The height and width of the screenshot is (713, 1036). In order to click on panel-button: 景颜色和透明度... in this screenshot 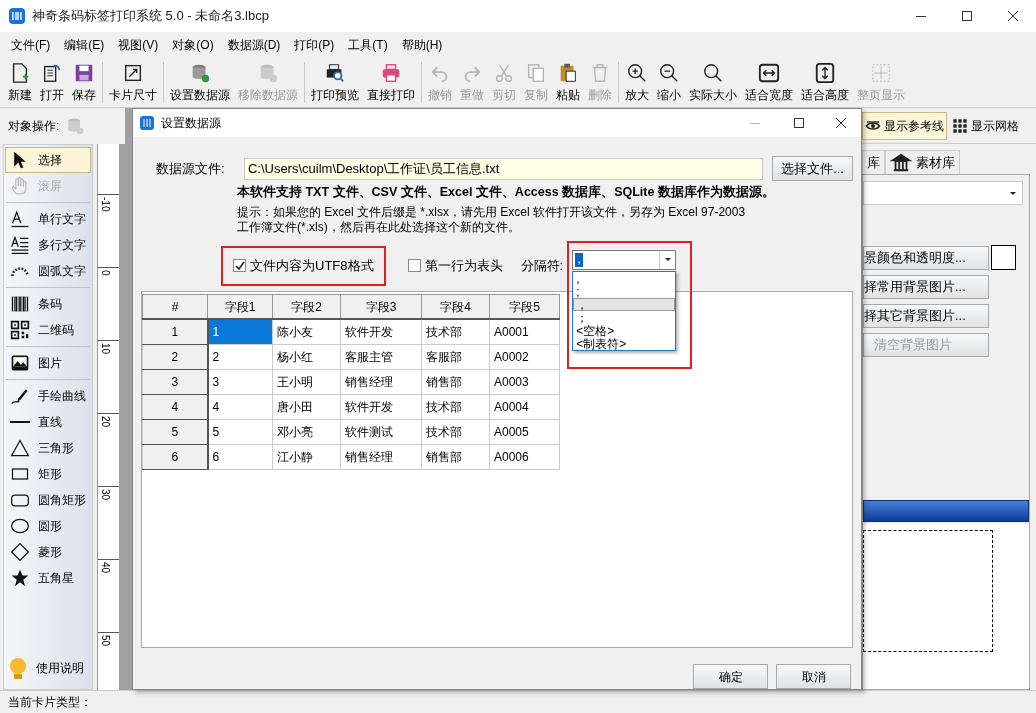, I will do `click(926, 257)`.